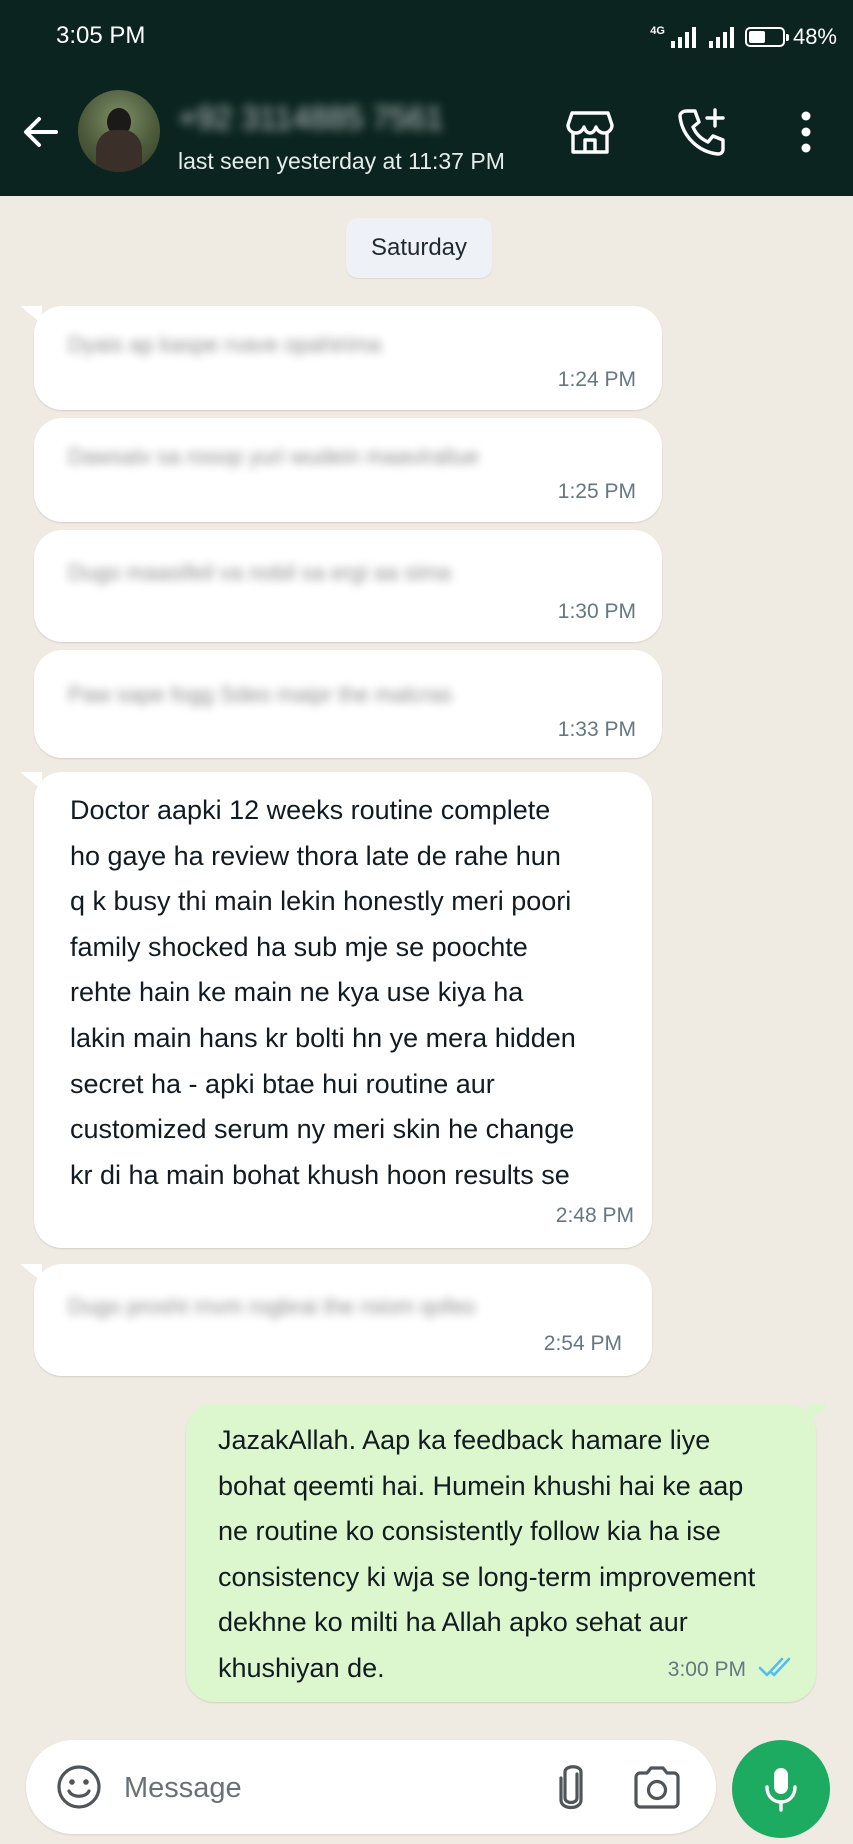 This screenshot has width=853, height=1844. Describe the element at coordinates (273, 456) in the screenshot. I see `message-text-redacted: Dawsaiv sa rooop yuri wudein maaviraliue` at that location.